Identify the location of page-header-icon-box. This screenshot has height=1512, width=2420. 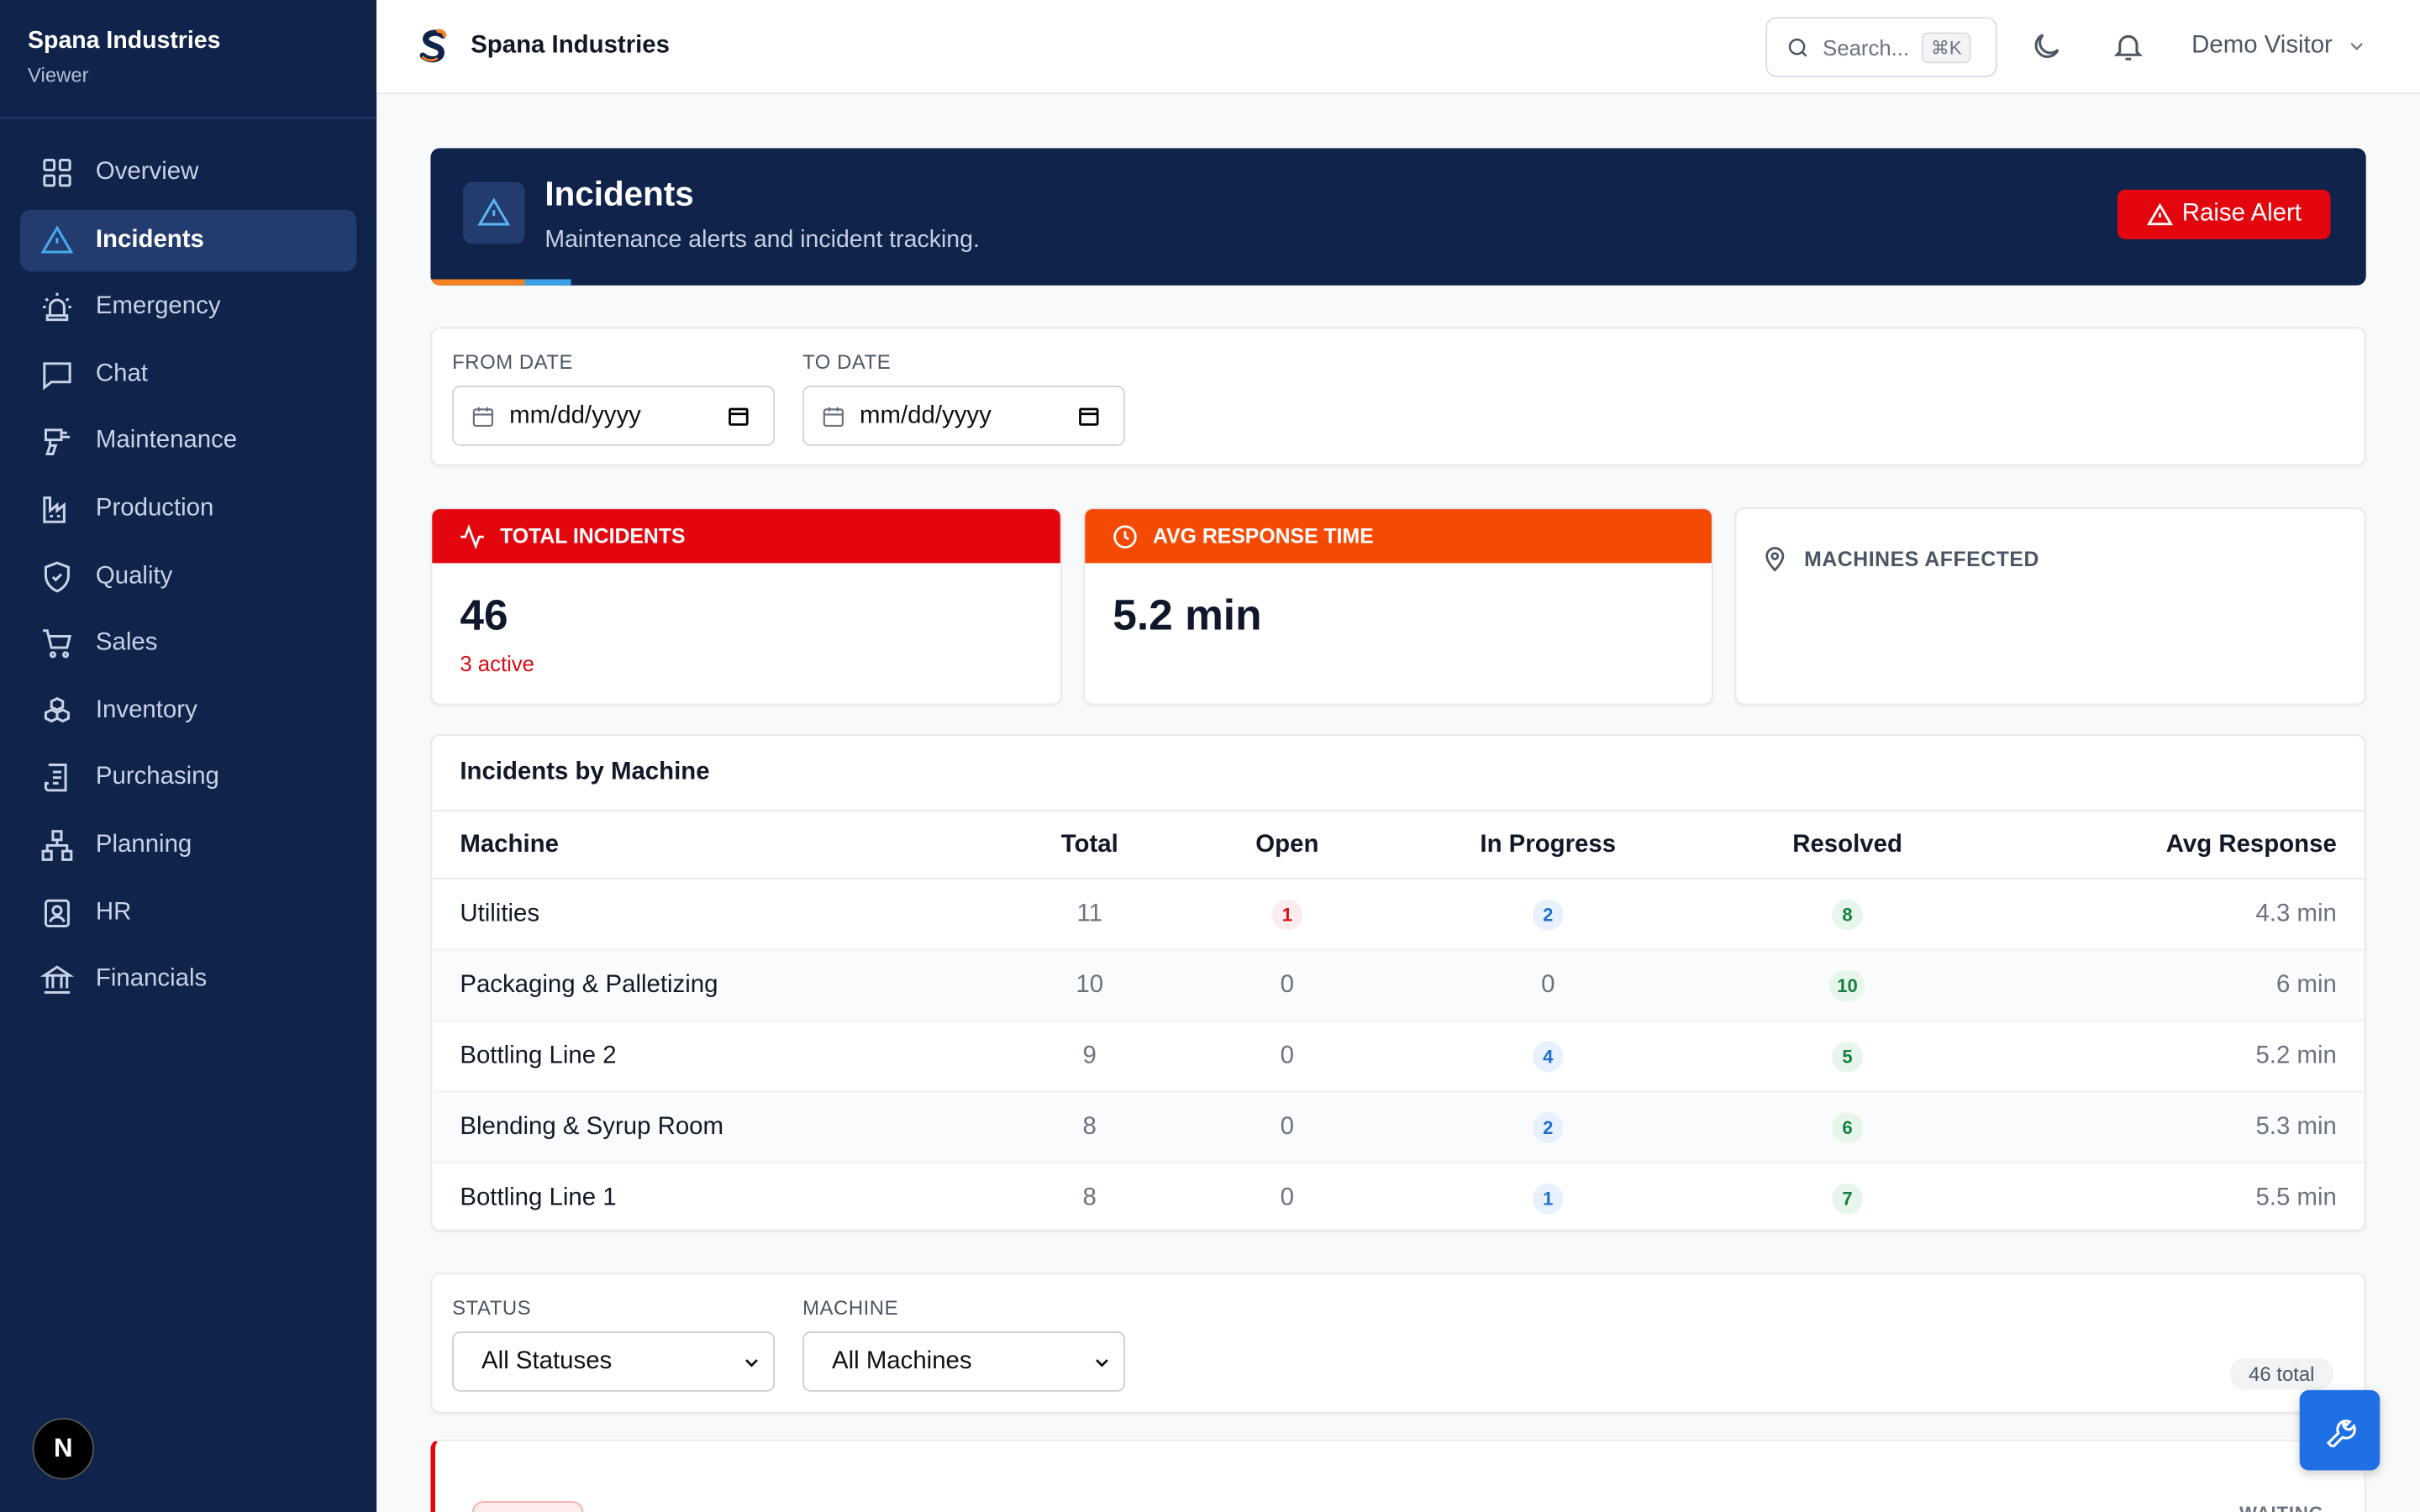
(494, 212).